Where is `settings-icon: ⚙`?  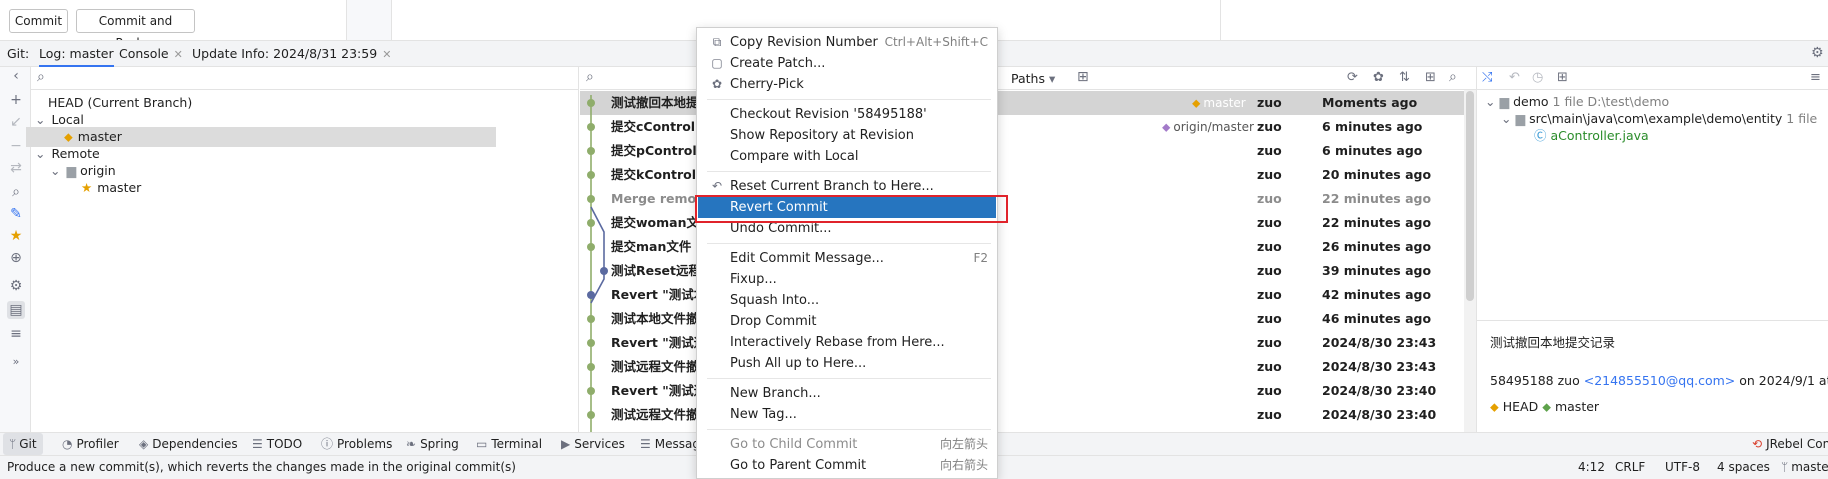 settings-icon: ⚙ is located at coordinates (16, 286).